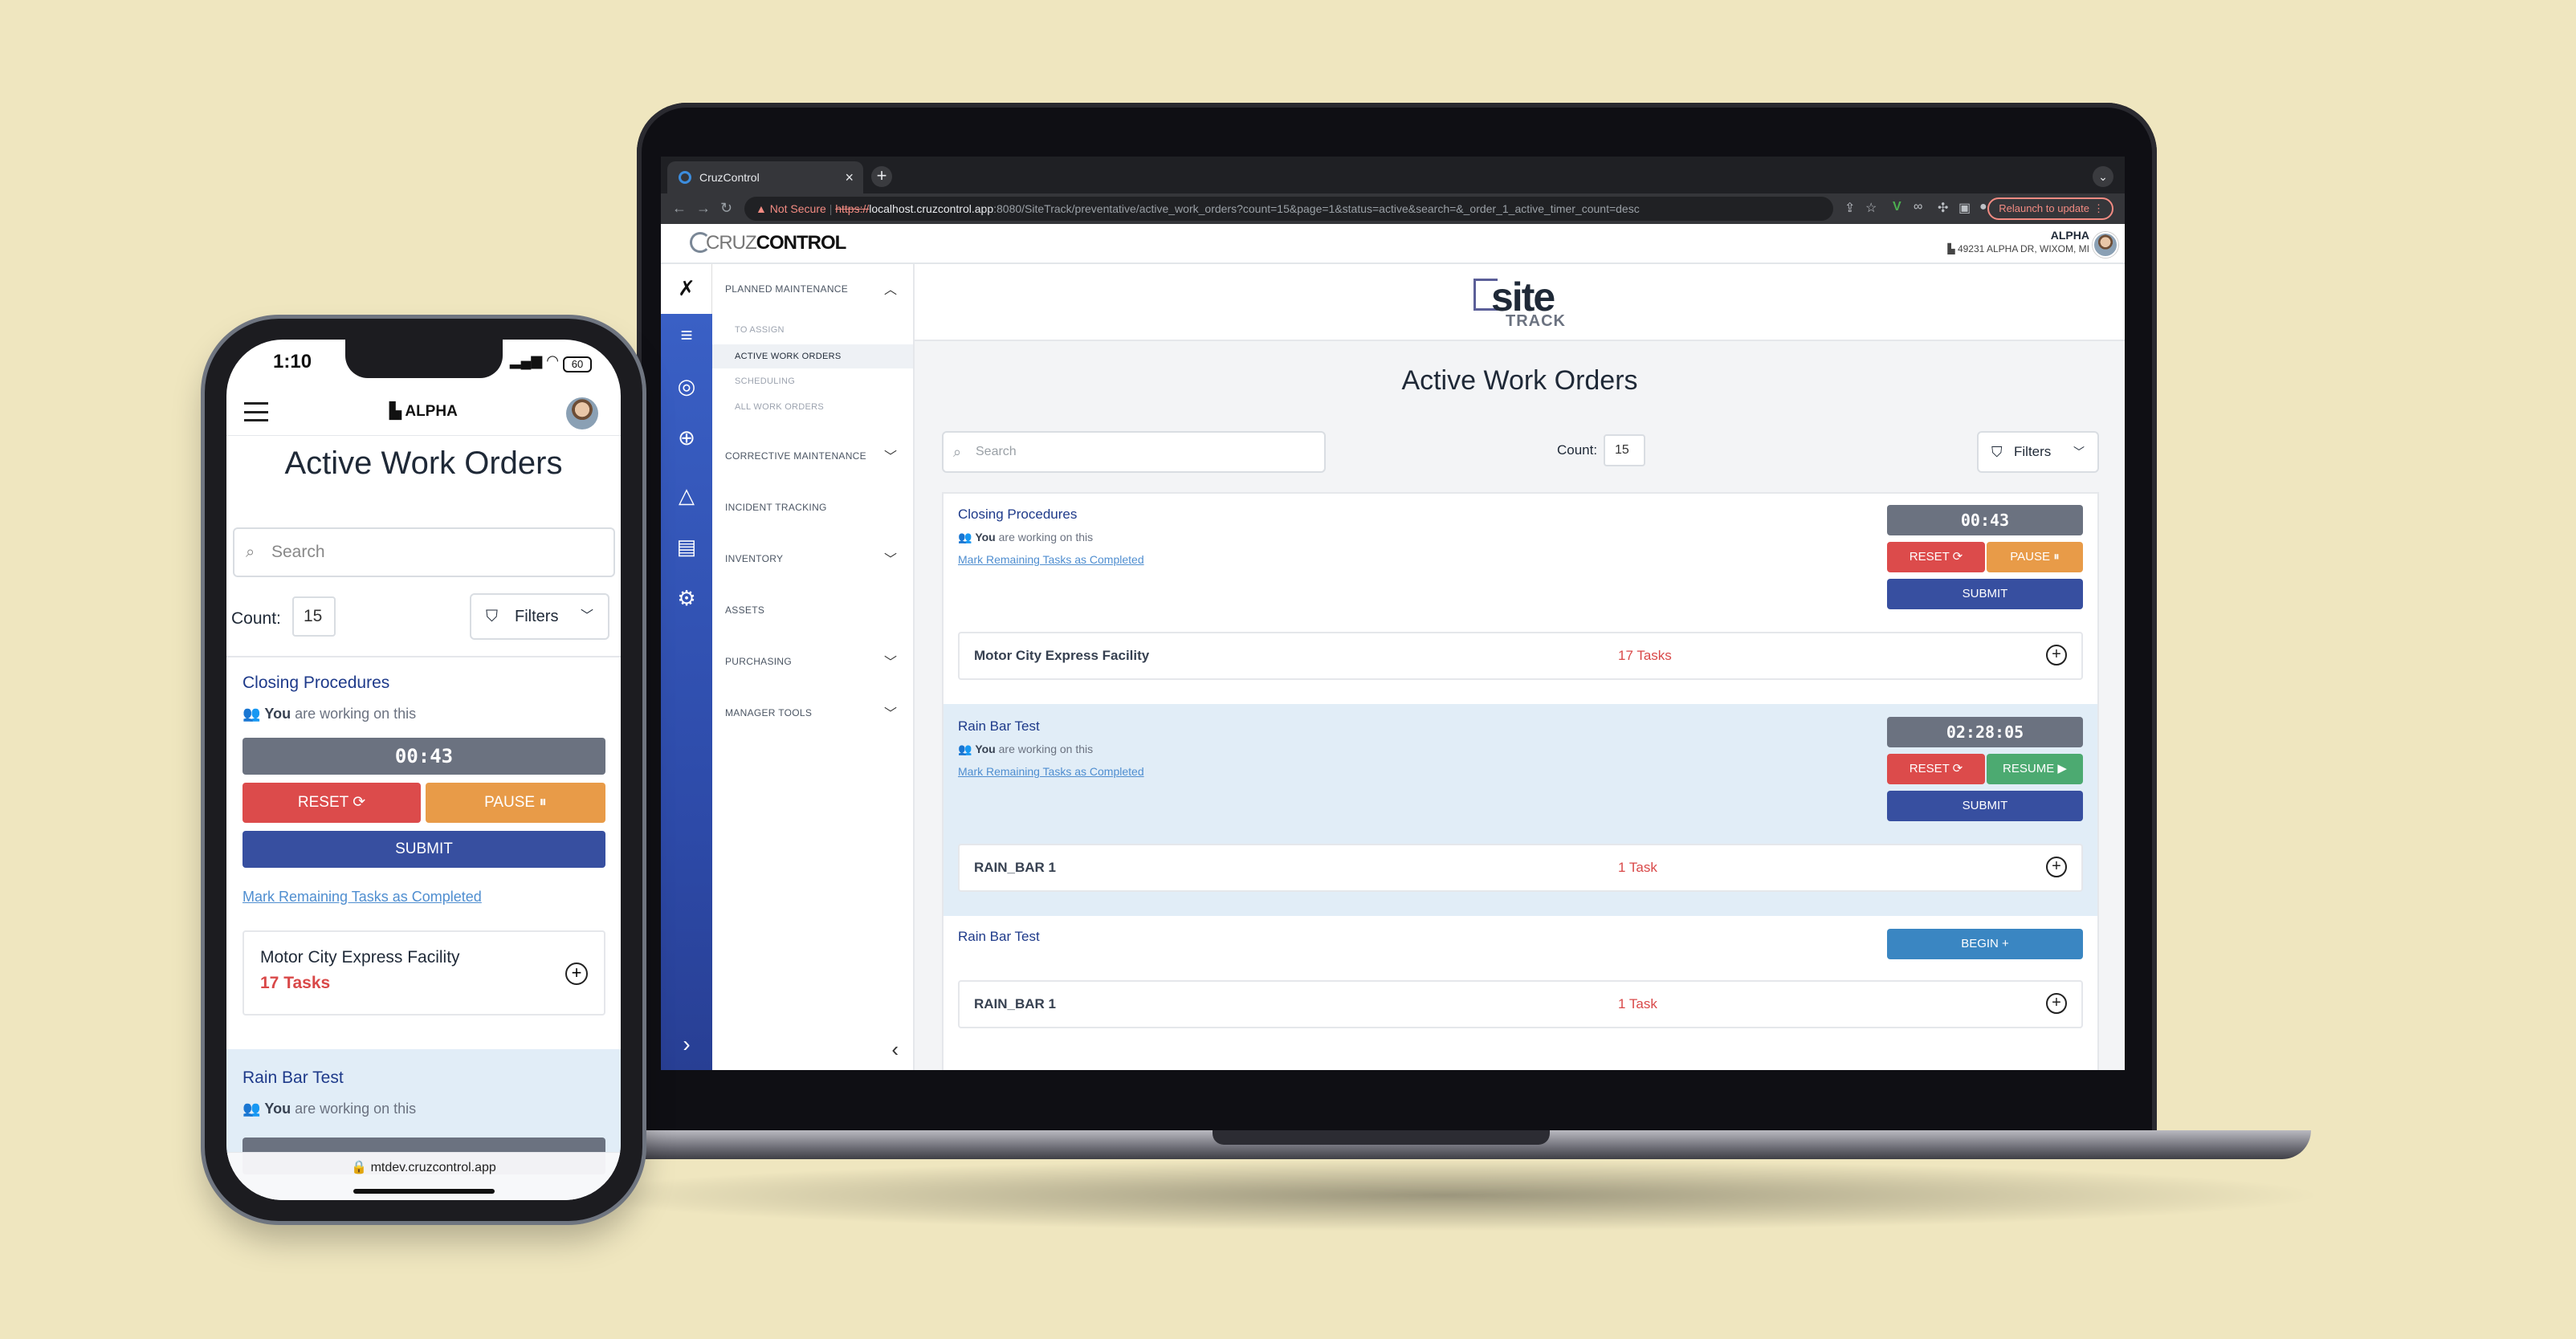 This screenshot has height=1339, width=2576. I want to click on rail-top: ✗, so click(686, 289).